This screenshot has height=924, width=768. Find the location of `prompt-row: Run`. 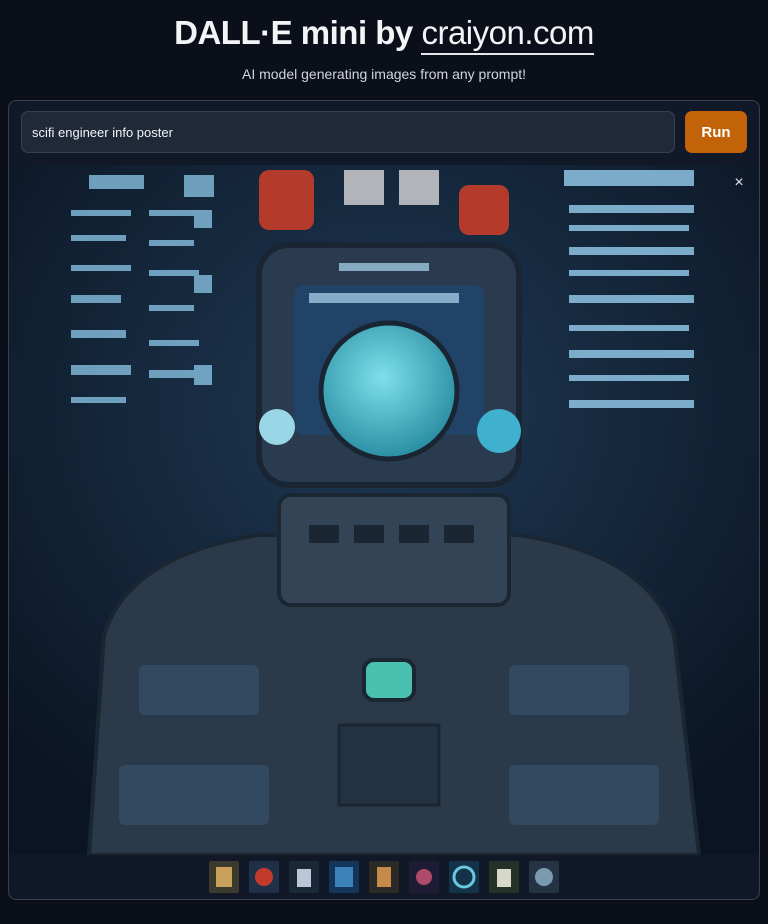

prompt-row: Run is located at coordinates (384, 133).